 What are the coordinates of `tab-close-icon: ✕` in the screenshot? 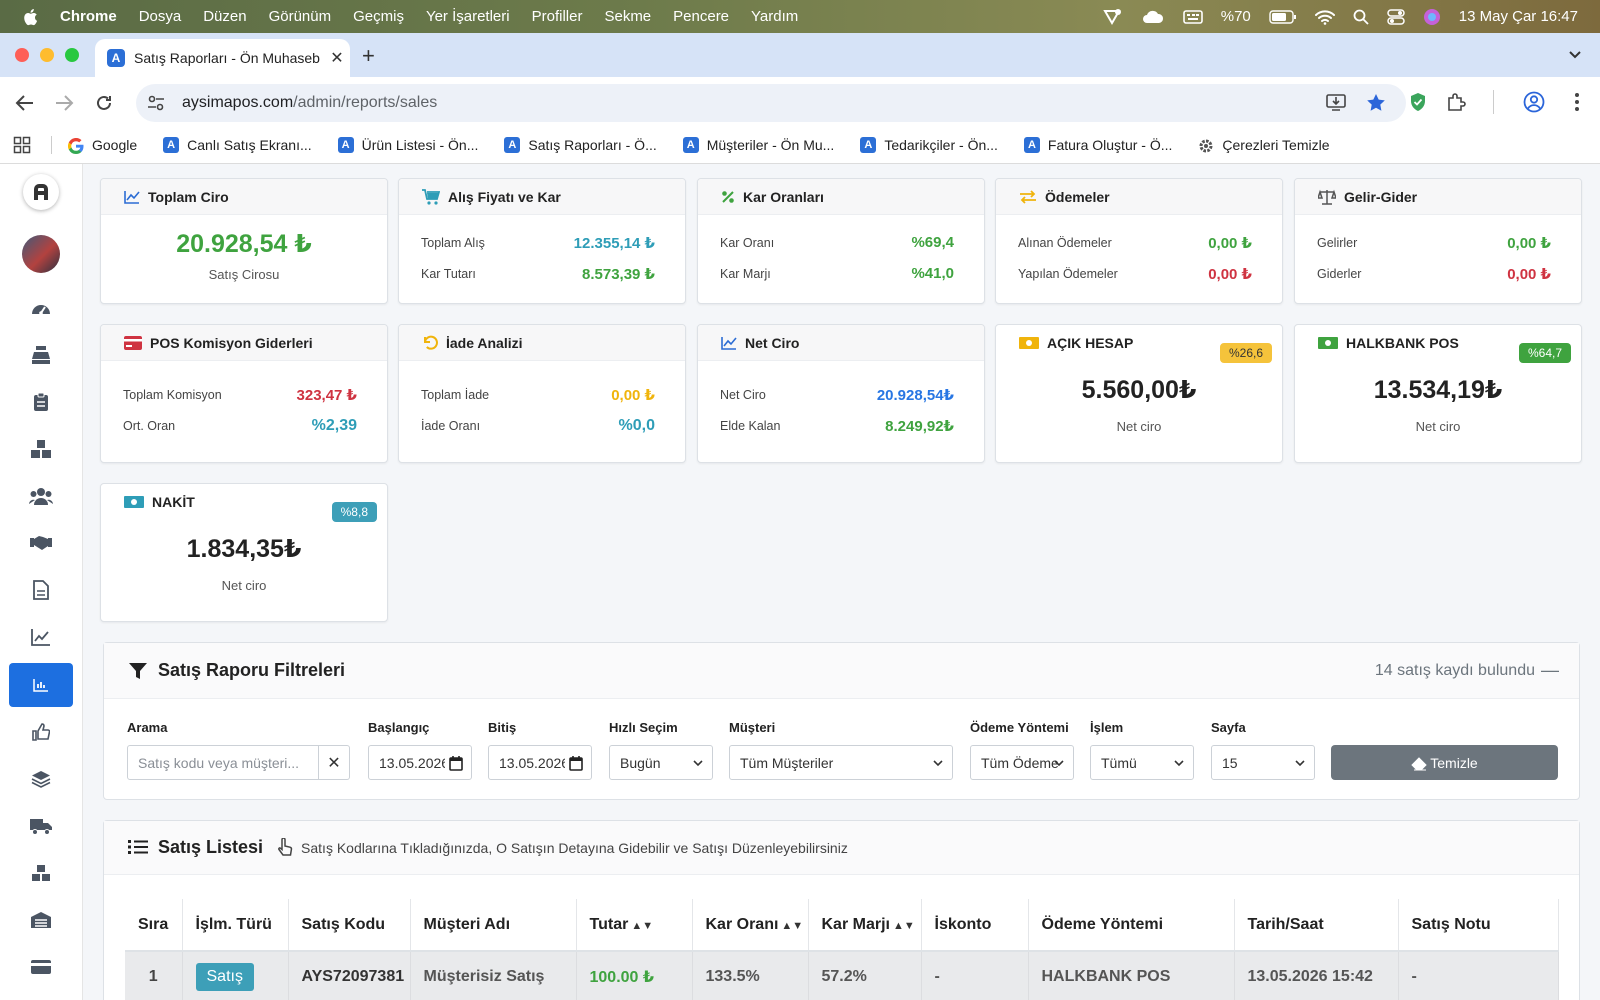 It's located at (337, 58).